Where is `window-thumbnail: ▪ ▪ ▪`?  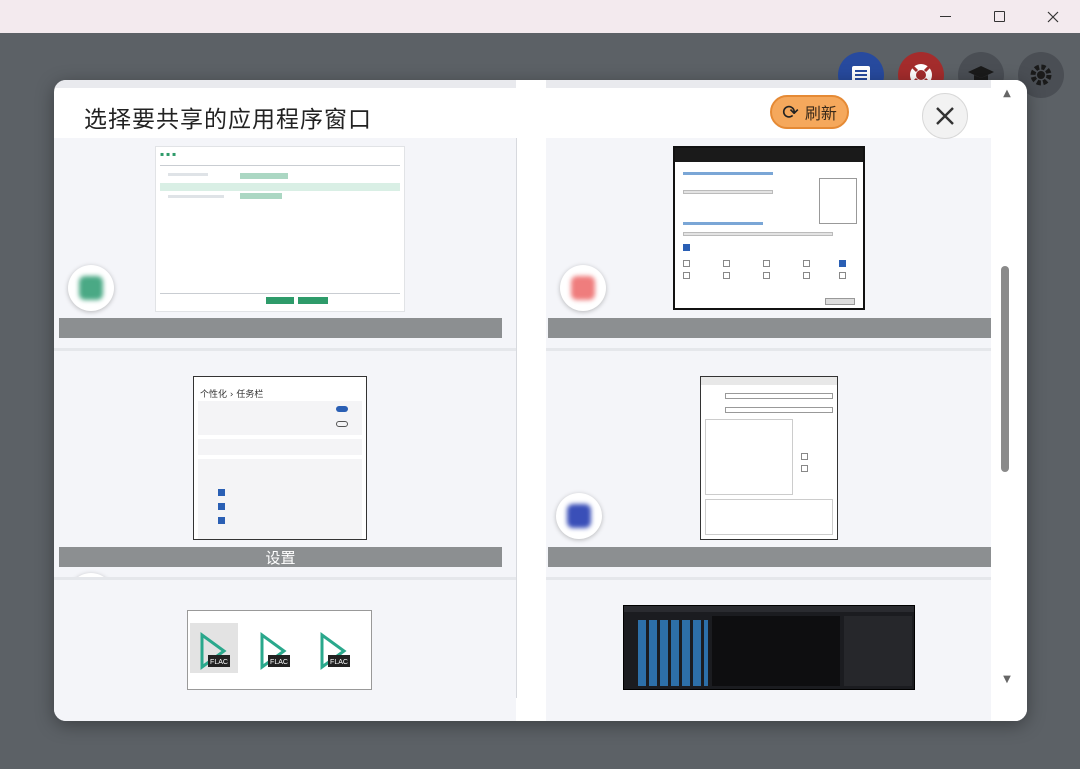
window-thumbnail: ▪ ▪ ▪ is located at coordinates (280, 229).